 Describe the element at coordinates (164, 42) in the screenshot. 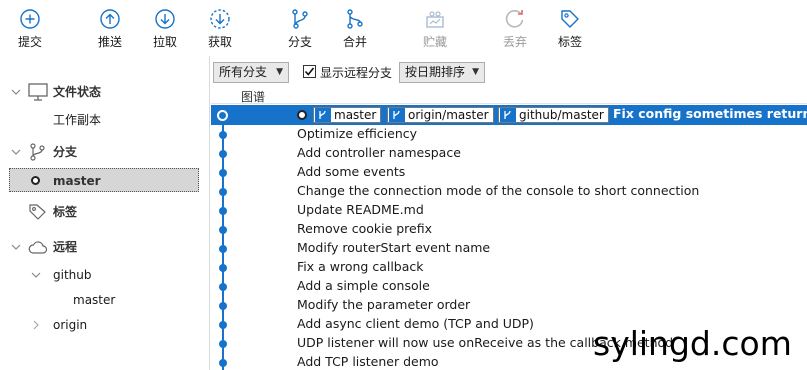

I see `pull-label: 拉取` at that location.